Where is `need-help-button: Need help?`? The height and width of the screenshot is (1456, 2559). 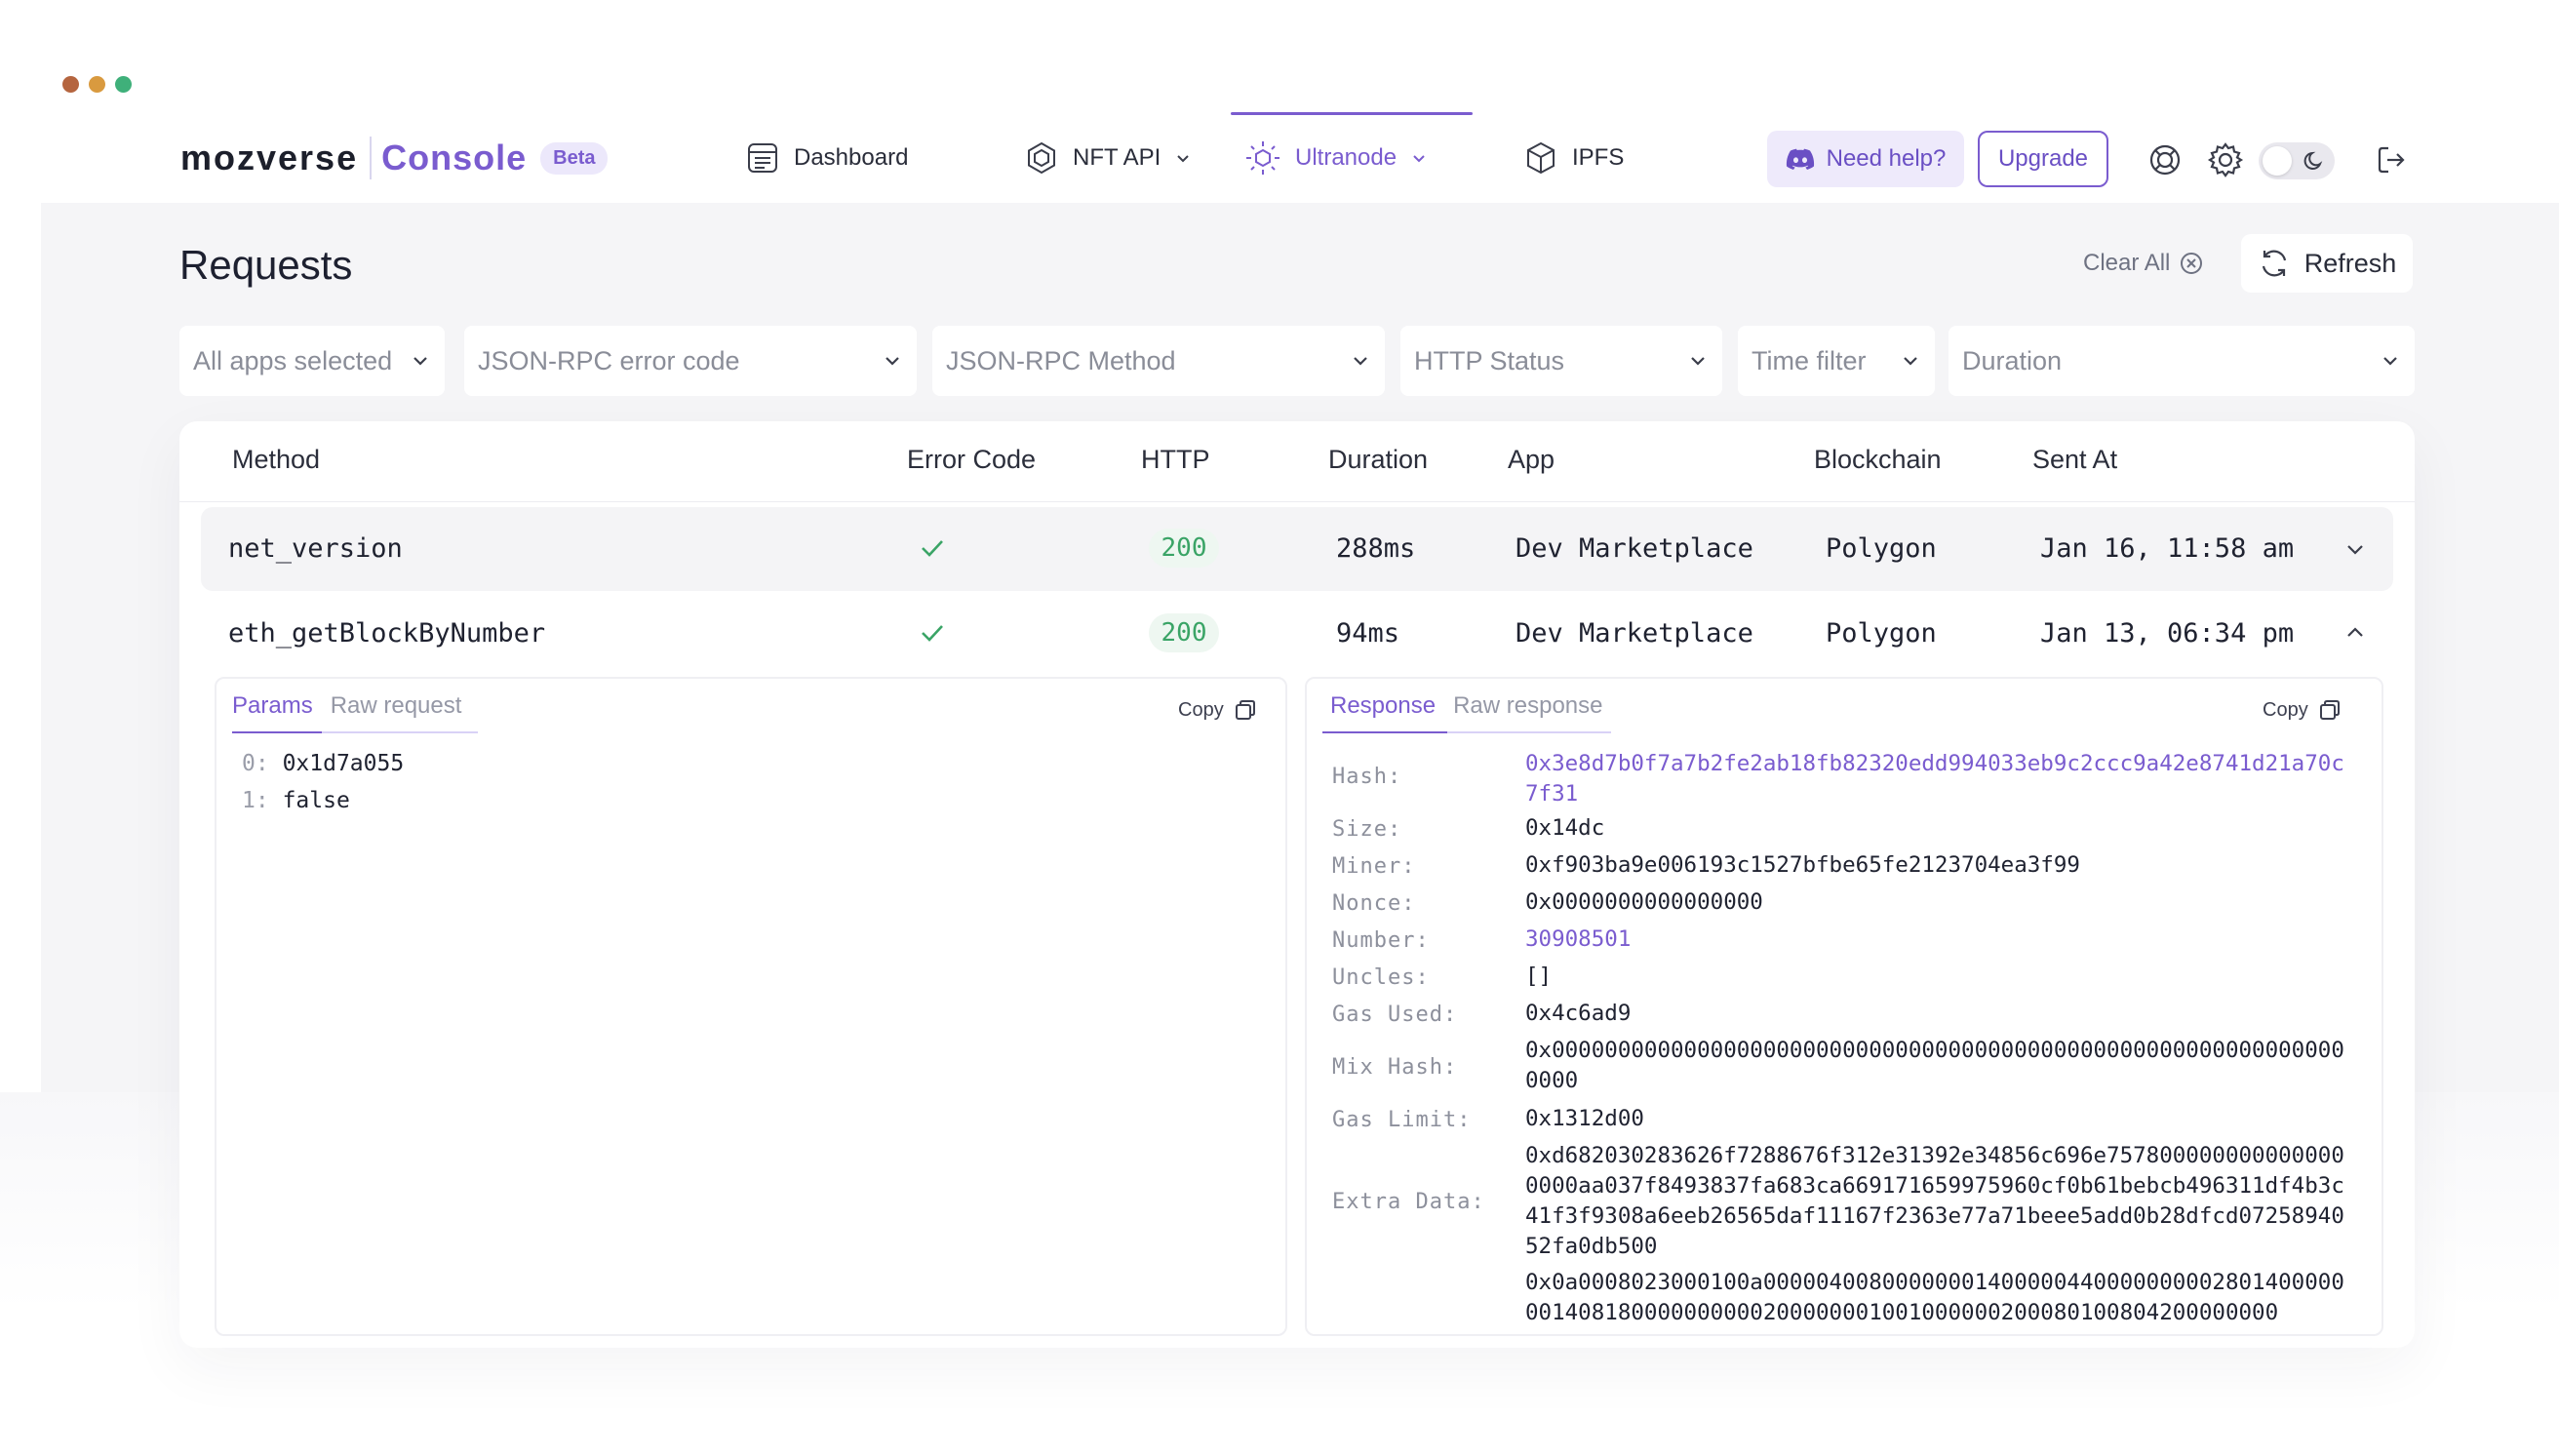
need-help-button: Need help? is located at coordinates (1865, 159).